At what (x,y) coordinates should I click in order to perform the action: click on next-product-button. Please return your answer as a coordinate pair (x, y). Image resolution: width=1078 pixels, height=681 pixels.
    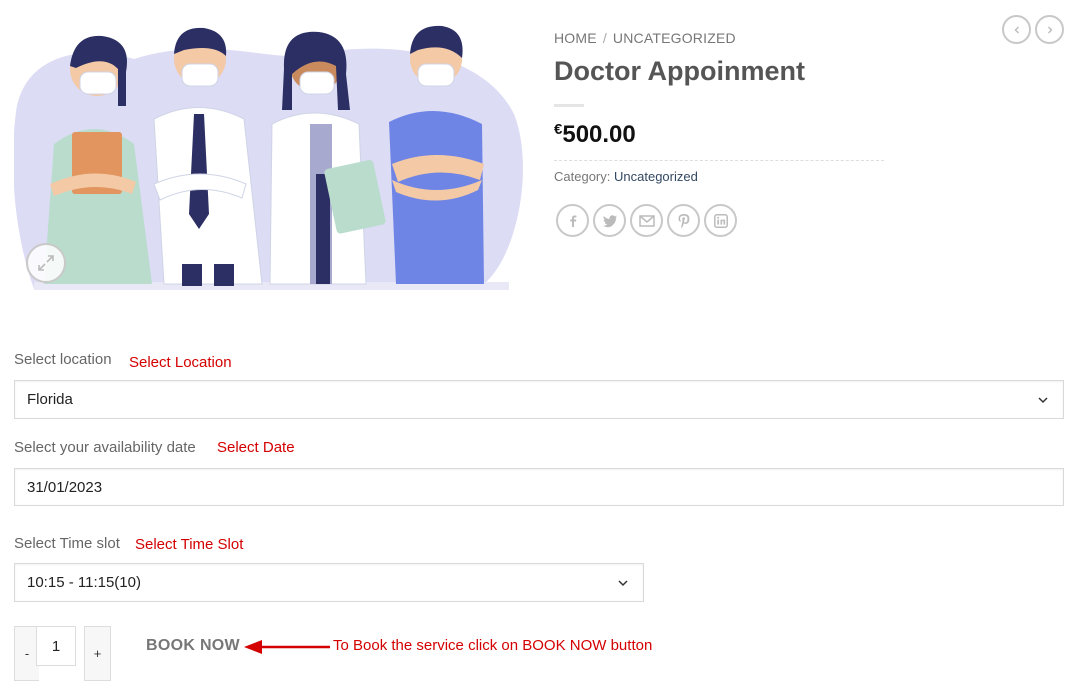
    Looking at the image, I should click on (1049, 29).